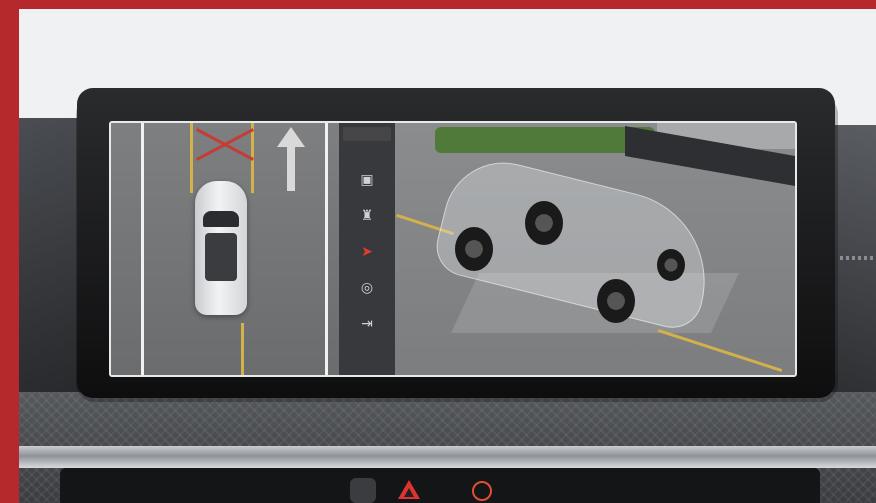 The width and height of the screenshot is (876, 503). I want to click on vehicle-top-view, so click(221, 248).